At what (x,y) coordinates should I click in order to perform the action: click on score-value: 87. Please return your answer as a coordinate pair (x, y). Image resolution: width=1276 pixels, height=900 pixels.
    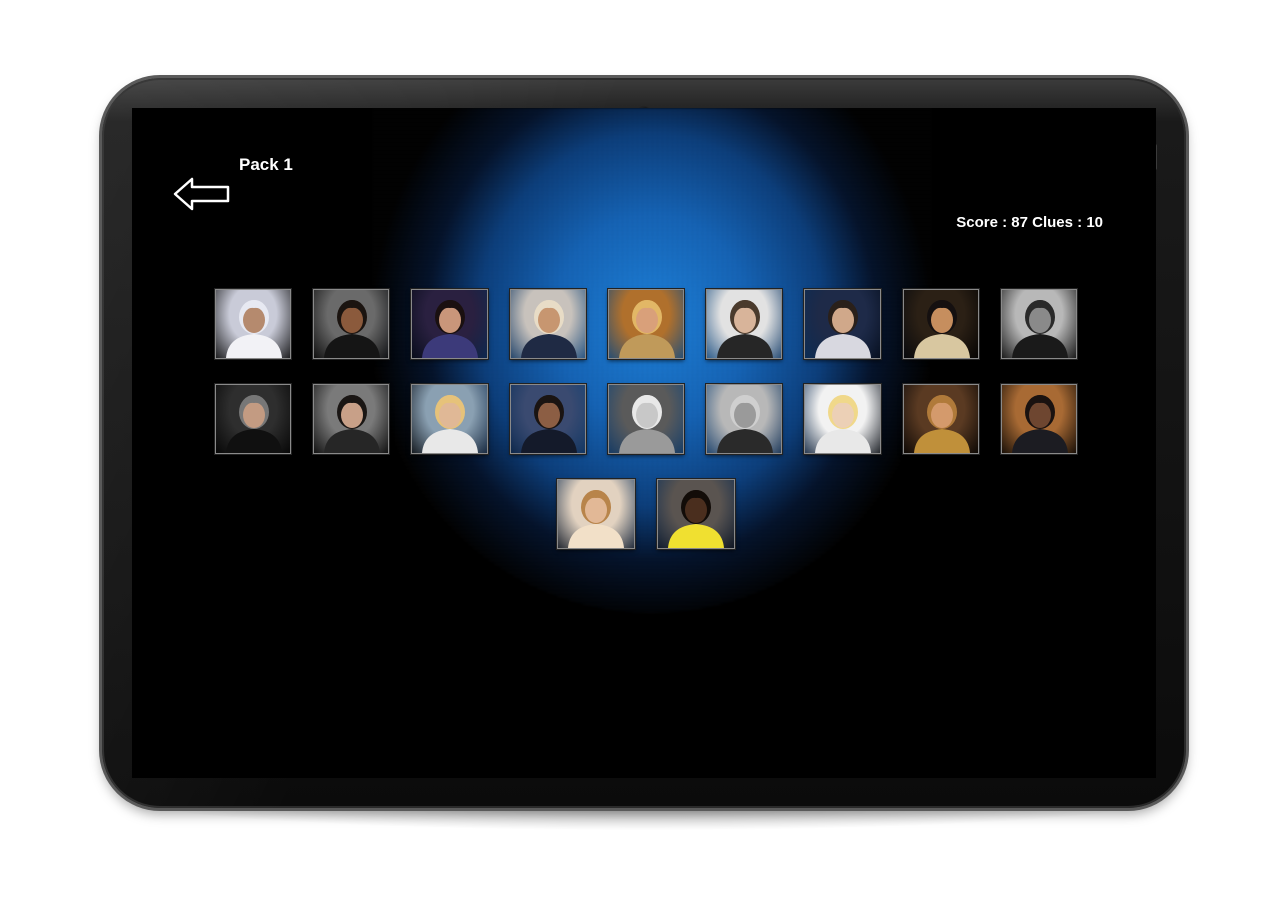
    Looking at the image, I should click on (1019, 222).